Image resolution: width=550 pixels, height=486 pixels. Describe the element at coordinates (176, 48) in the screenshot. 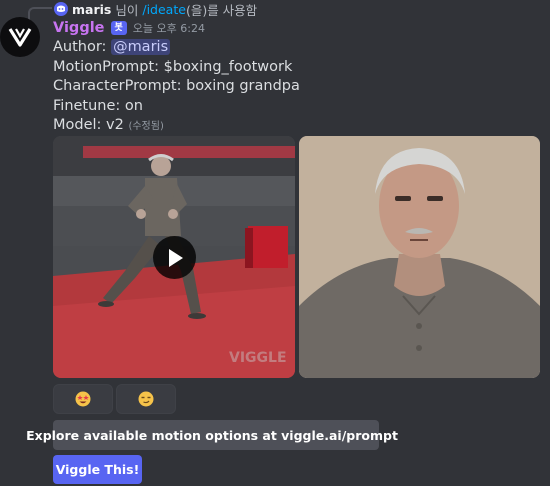

I see `author-line: Author: @maris` at that location.